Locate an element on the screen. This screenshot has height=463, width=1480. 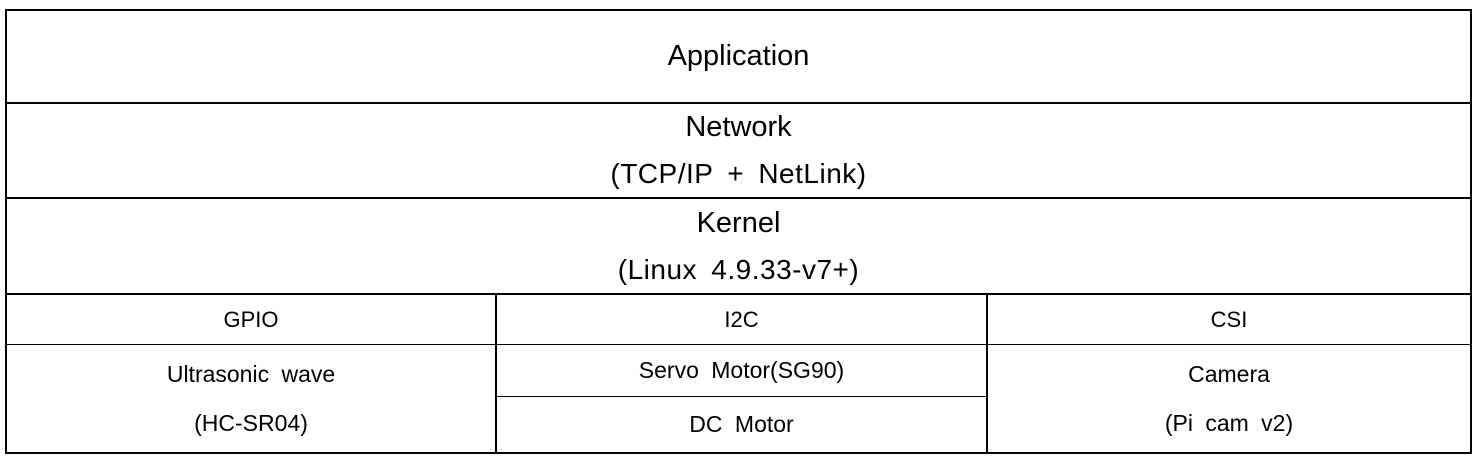
gpio-header: GPIO is located at coordinates (251, 320).